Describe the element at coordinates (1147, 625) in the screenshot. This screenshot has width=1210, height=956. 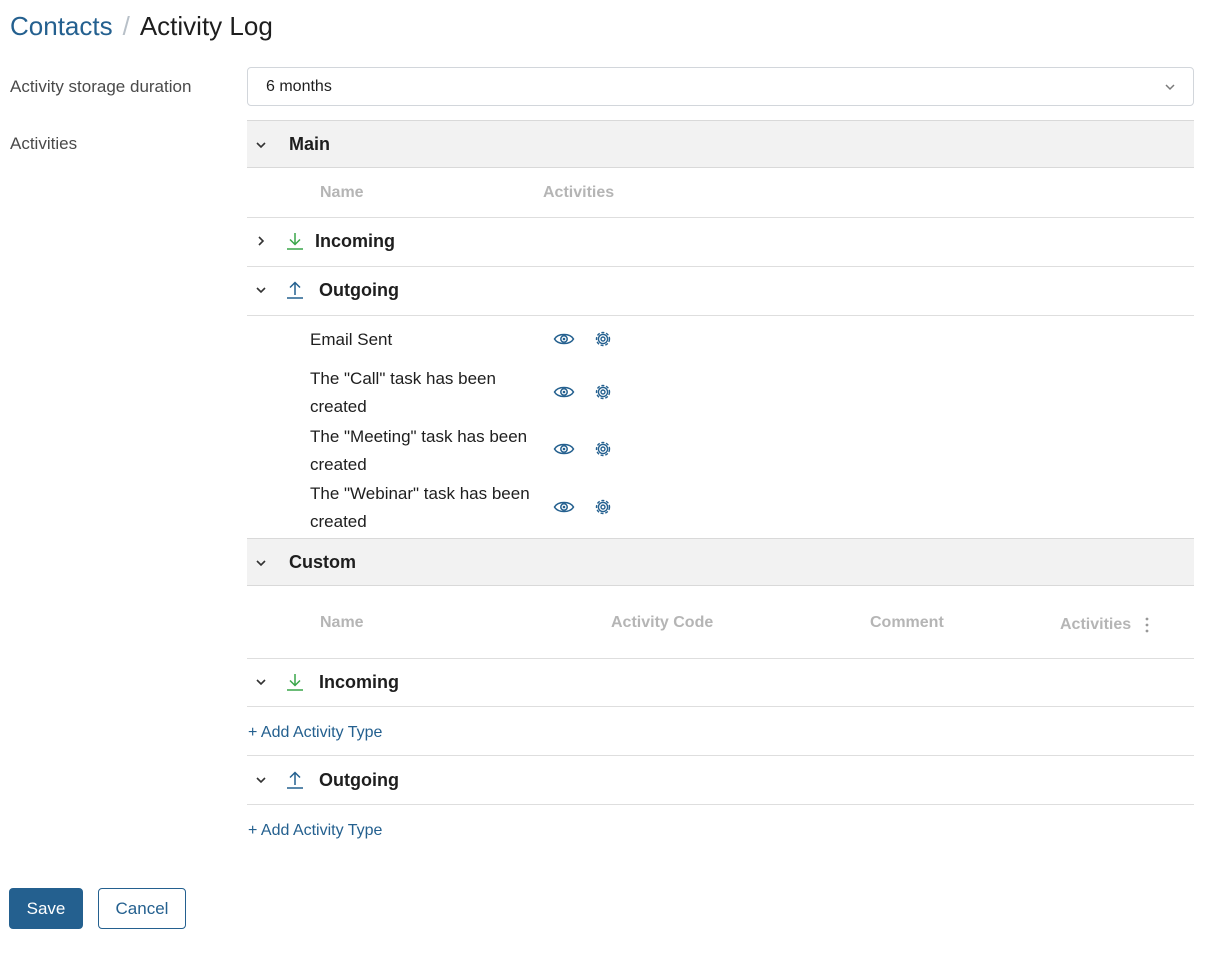
I see `more-options-icon` at that location.